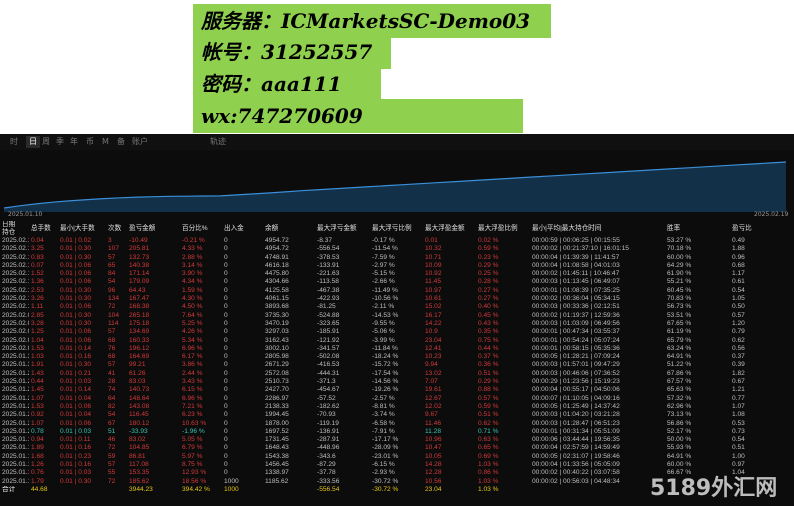  What do you see at coordinates (738, 406) in the screenshot?
I see `cell-14: 1.07` at bounding box center [738, 406].